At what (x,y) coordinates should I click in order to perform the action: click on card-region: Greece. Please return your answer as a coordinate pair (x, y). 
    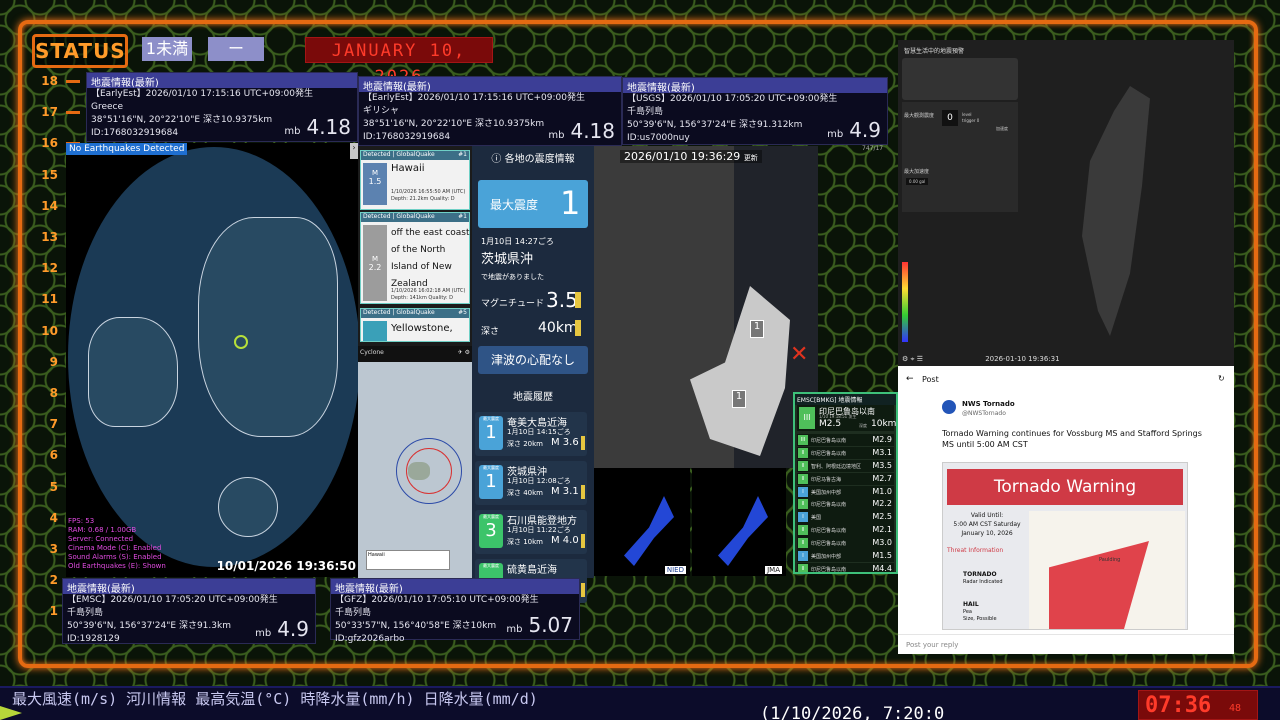
    Looking at the image, I should click on (107, 107).